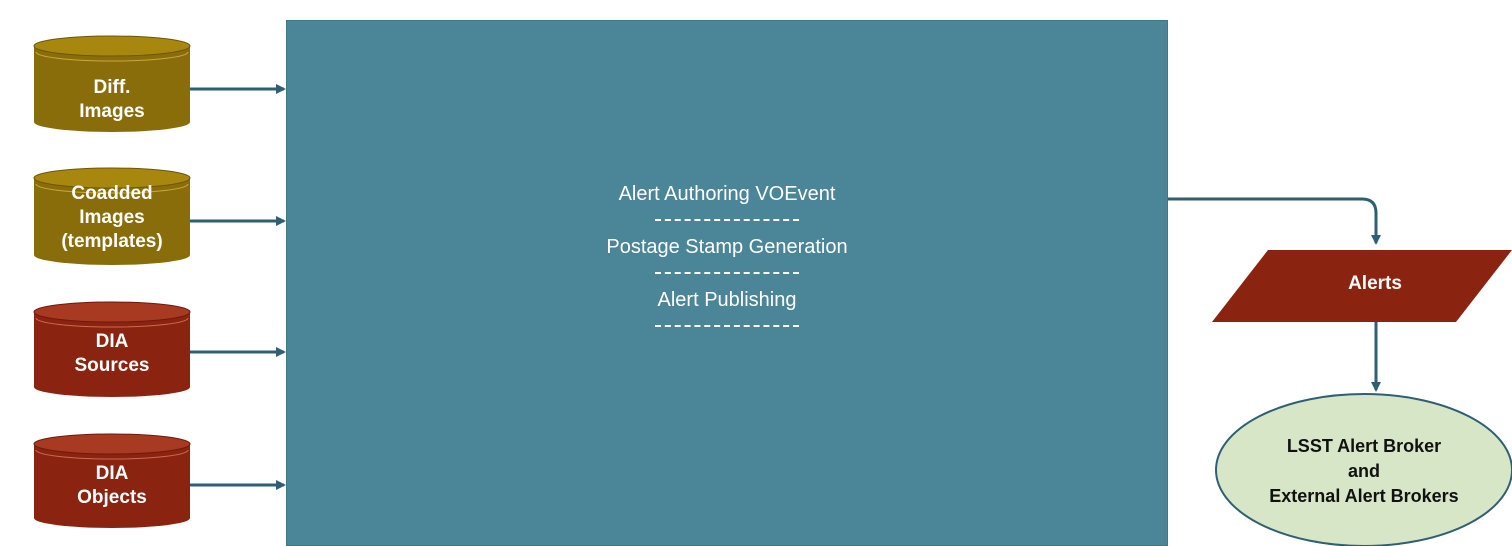 The height and width of the screenshot is (546, 1512). Describe the element at coordinates (112, 100) in the screenshot. I see `db-diff-images-label: Diff. Images` at that location.